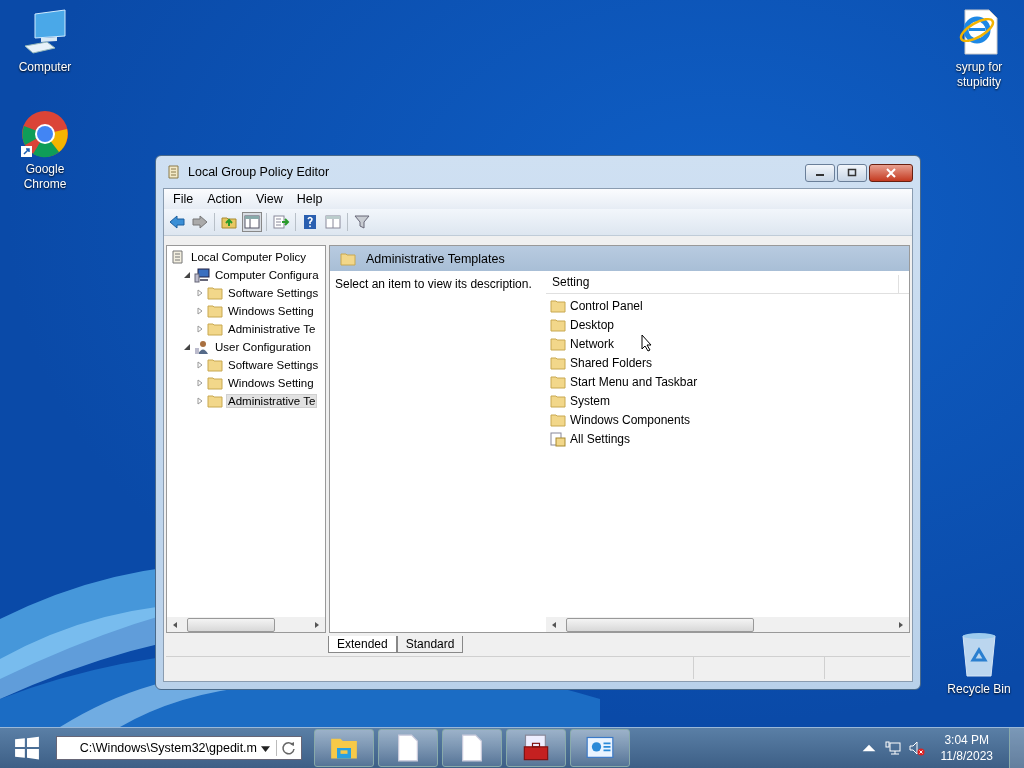  Describe the element at coordinates (202, 275) in the screenshot. I see `computer-icon` at that location.